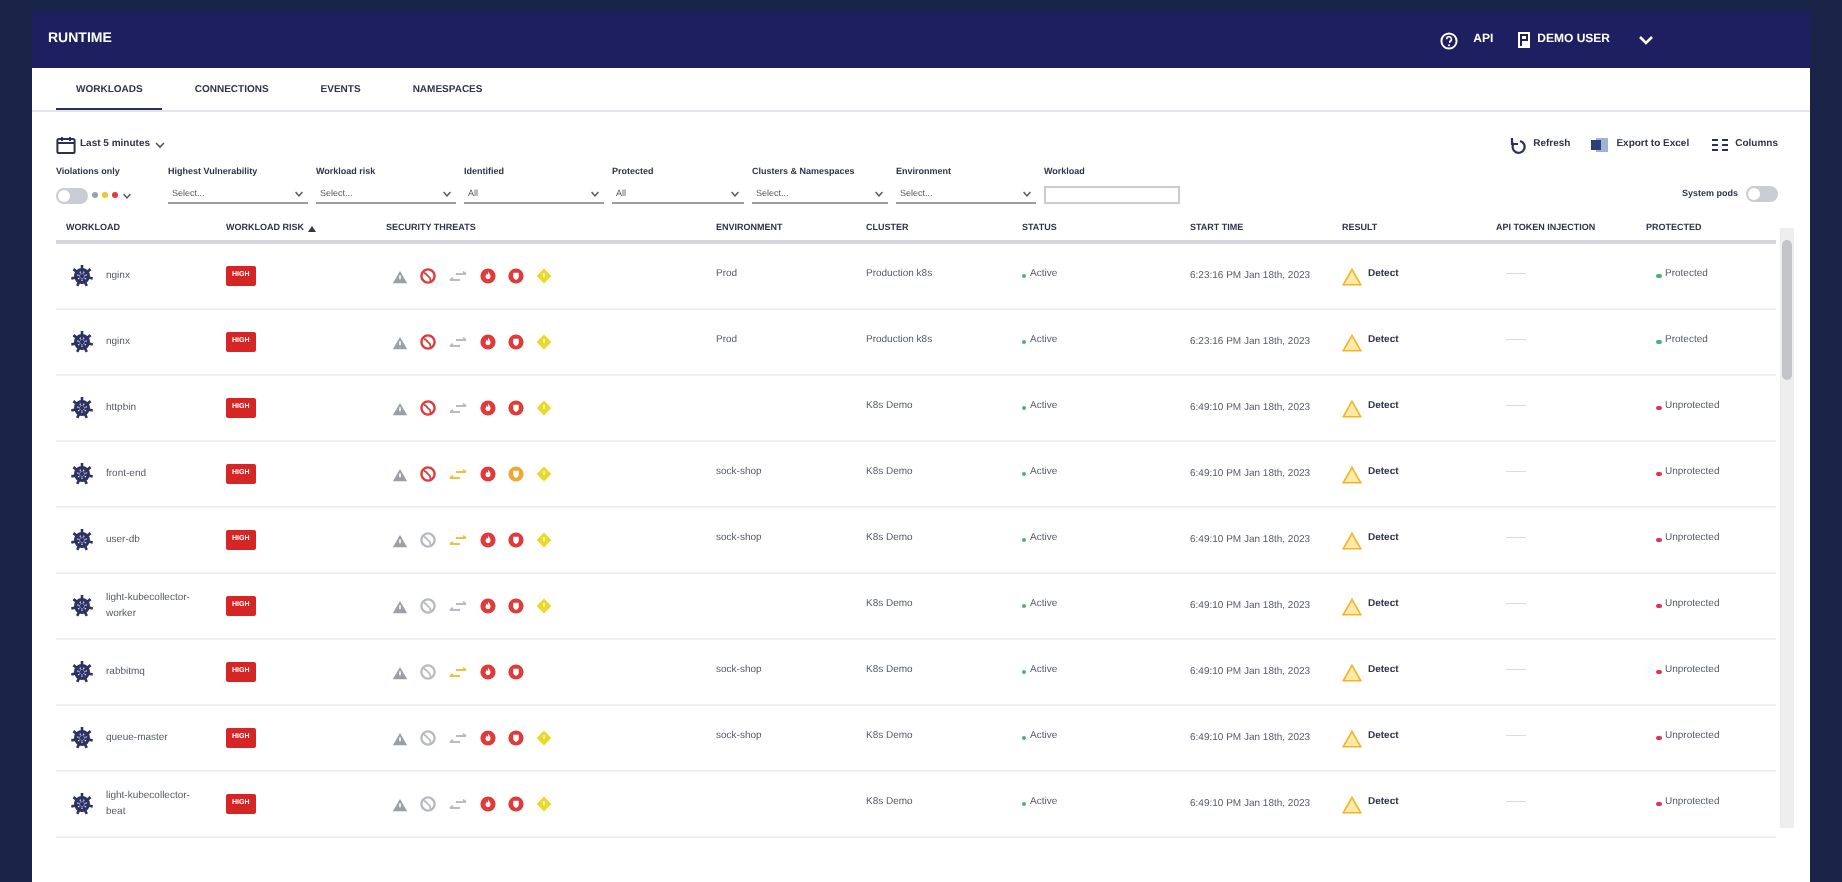  Describe the element at coordinates (1719, 145) in the screenshot. I see `columns-icon` at that location.